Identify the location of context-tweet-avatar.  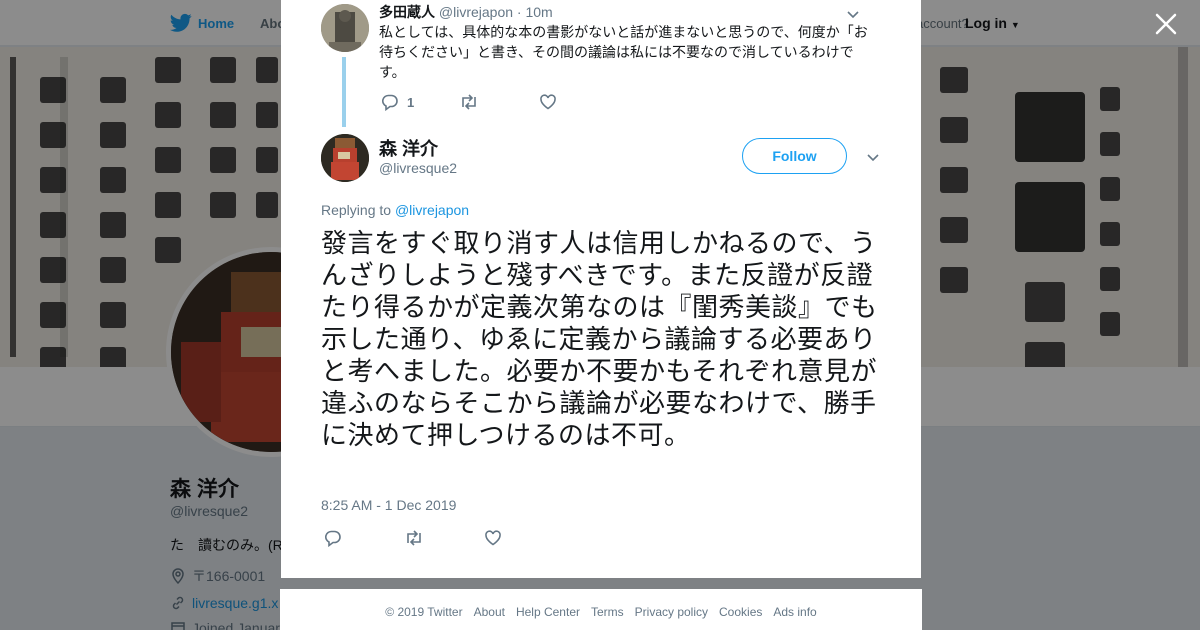
(345, 28).